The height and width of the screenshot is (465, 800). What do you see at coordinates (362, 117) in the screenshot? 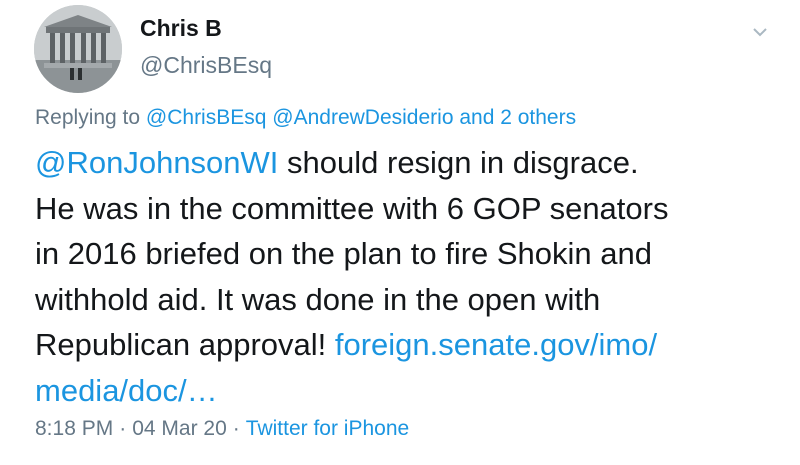
I see `reply-mention-andrewdesiderio: @AndrewDesiderio` at bounding box center [362, 117].